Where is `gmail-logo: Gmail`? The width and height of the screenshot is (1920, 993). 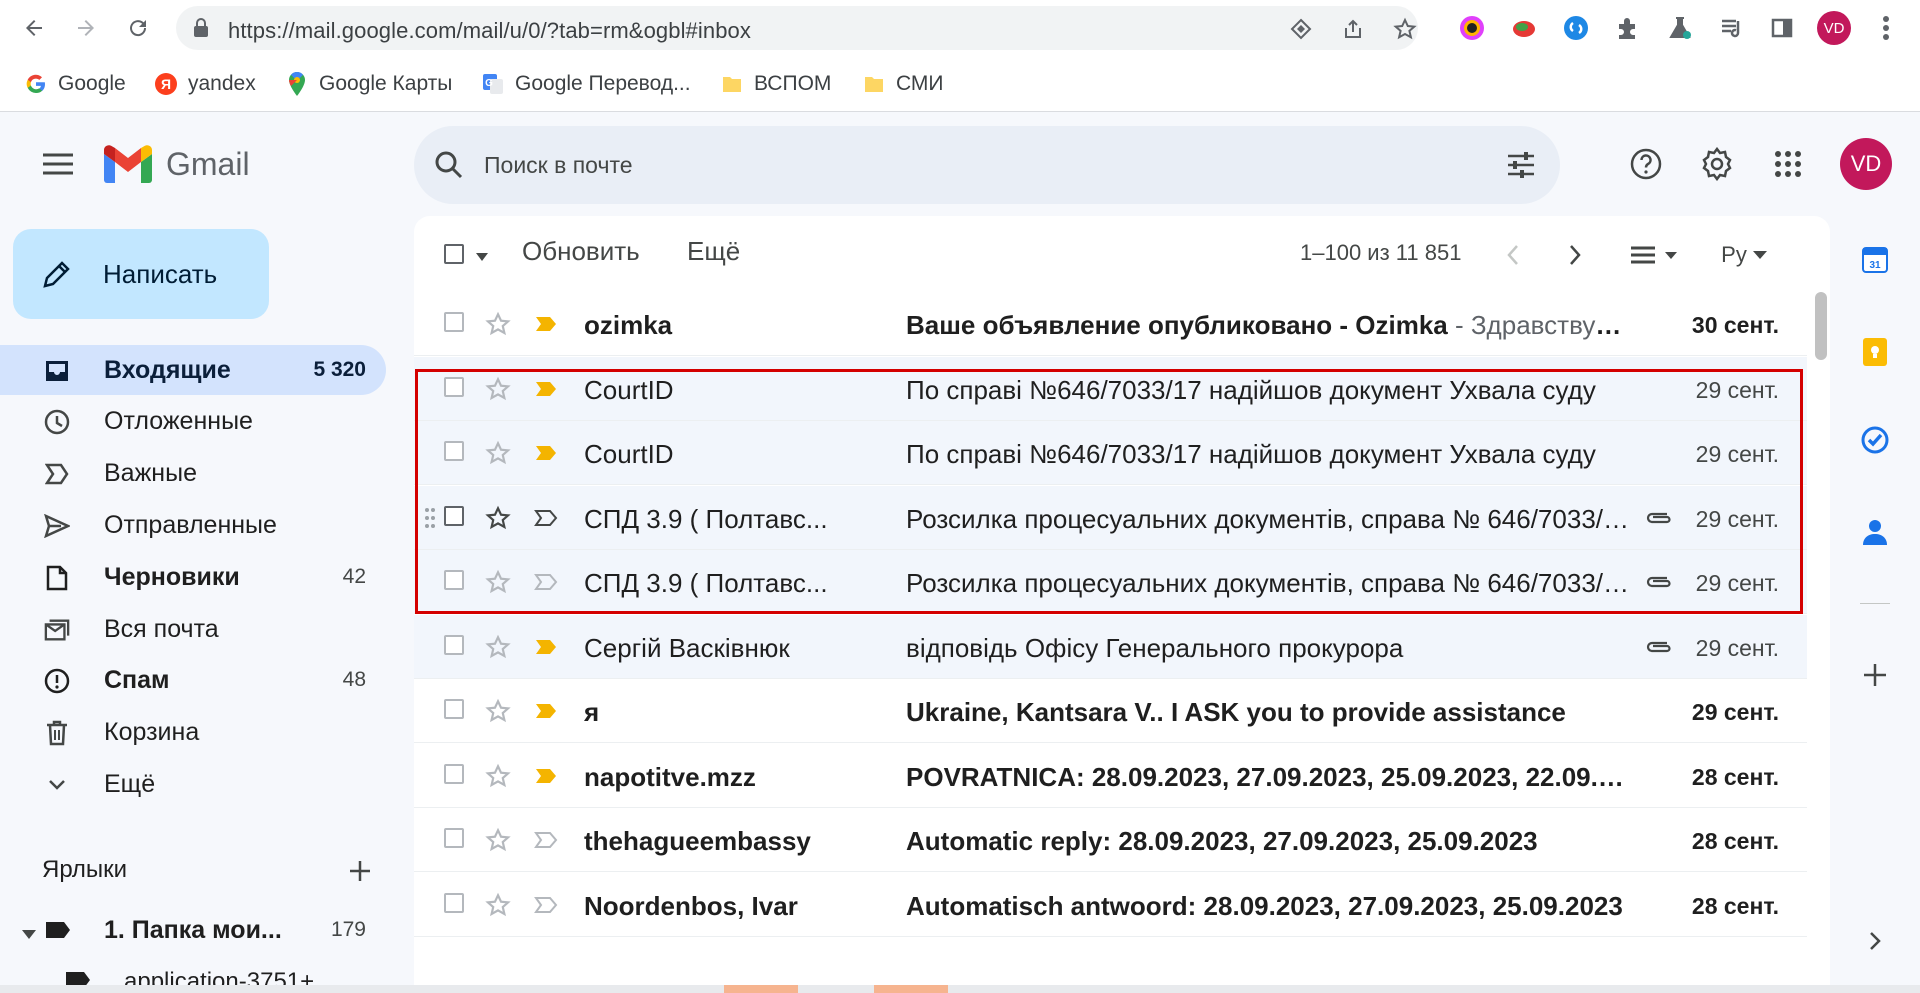 gmail-logo: Gmail is located at coordinates (177, 164).